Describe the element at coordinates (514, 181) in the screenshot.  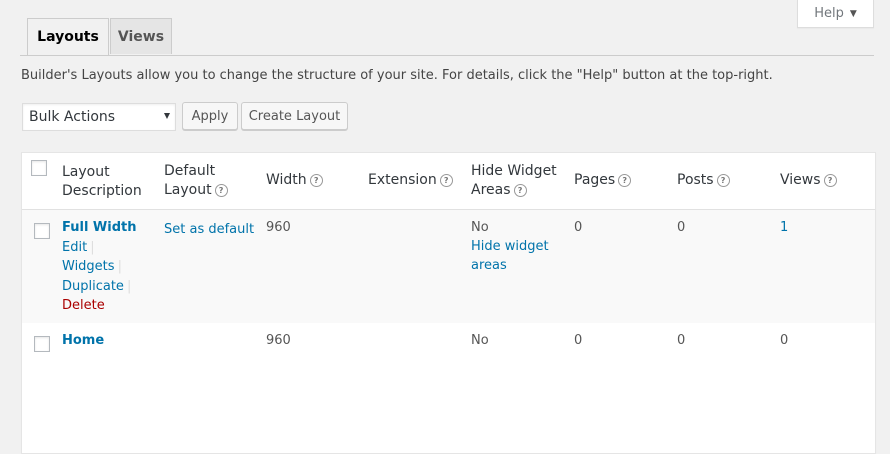
I see `col-hide-widget-areas: Hide Widget Areas?` at that location.